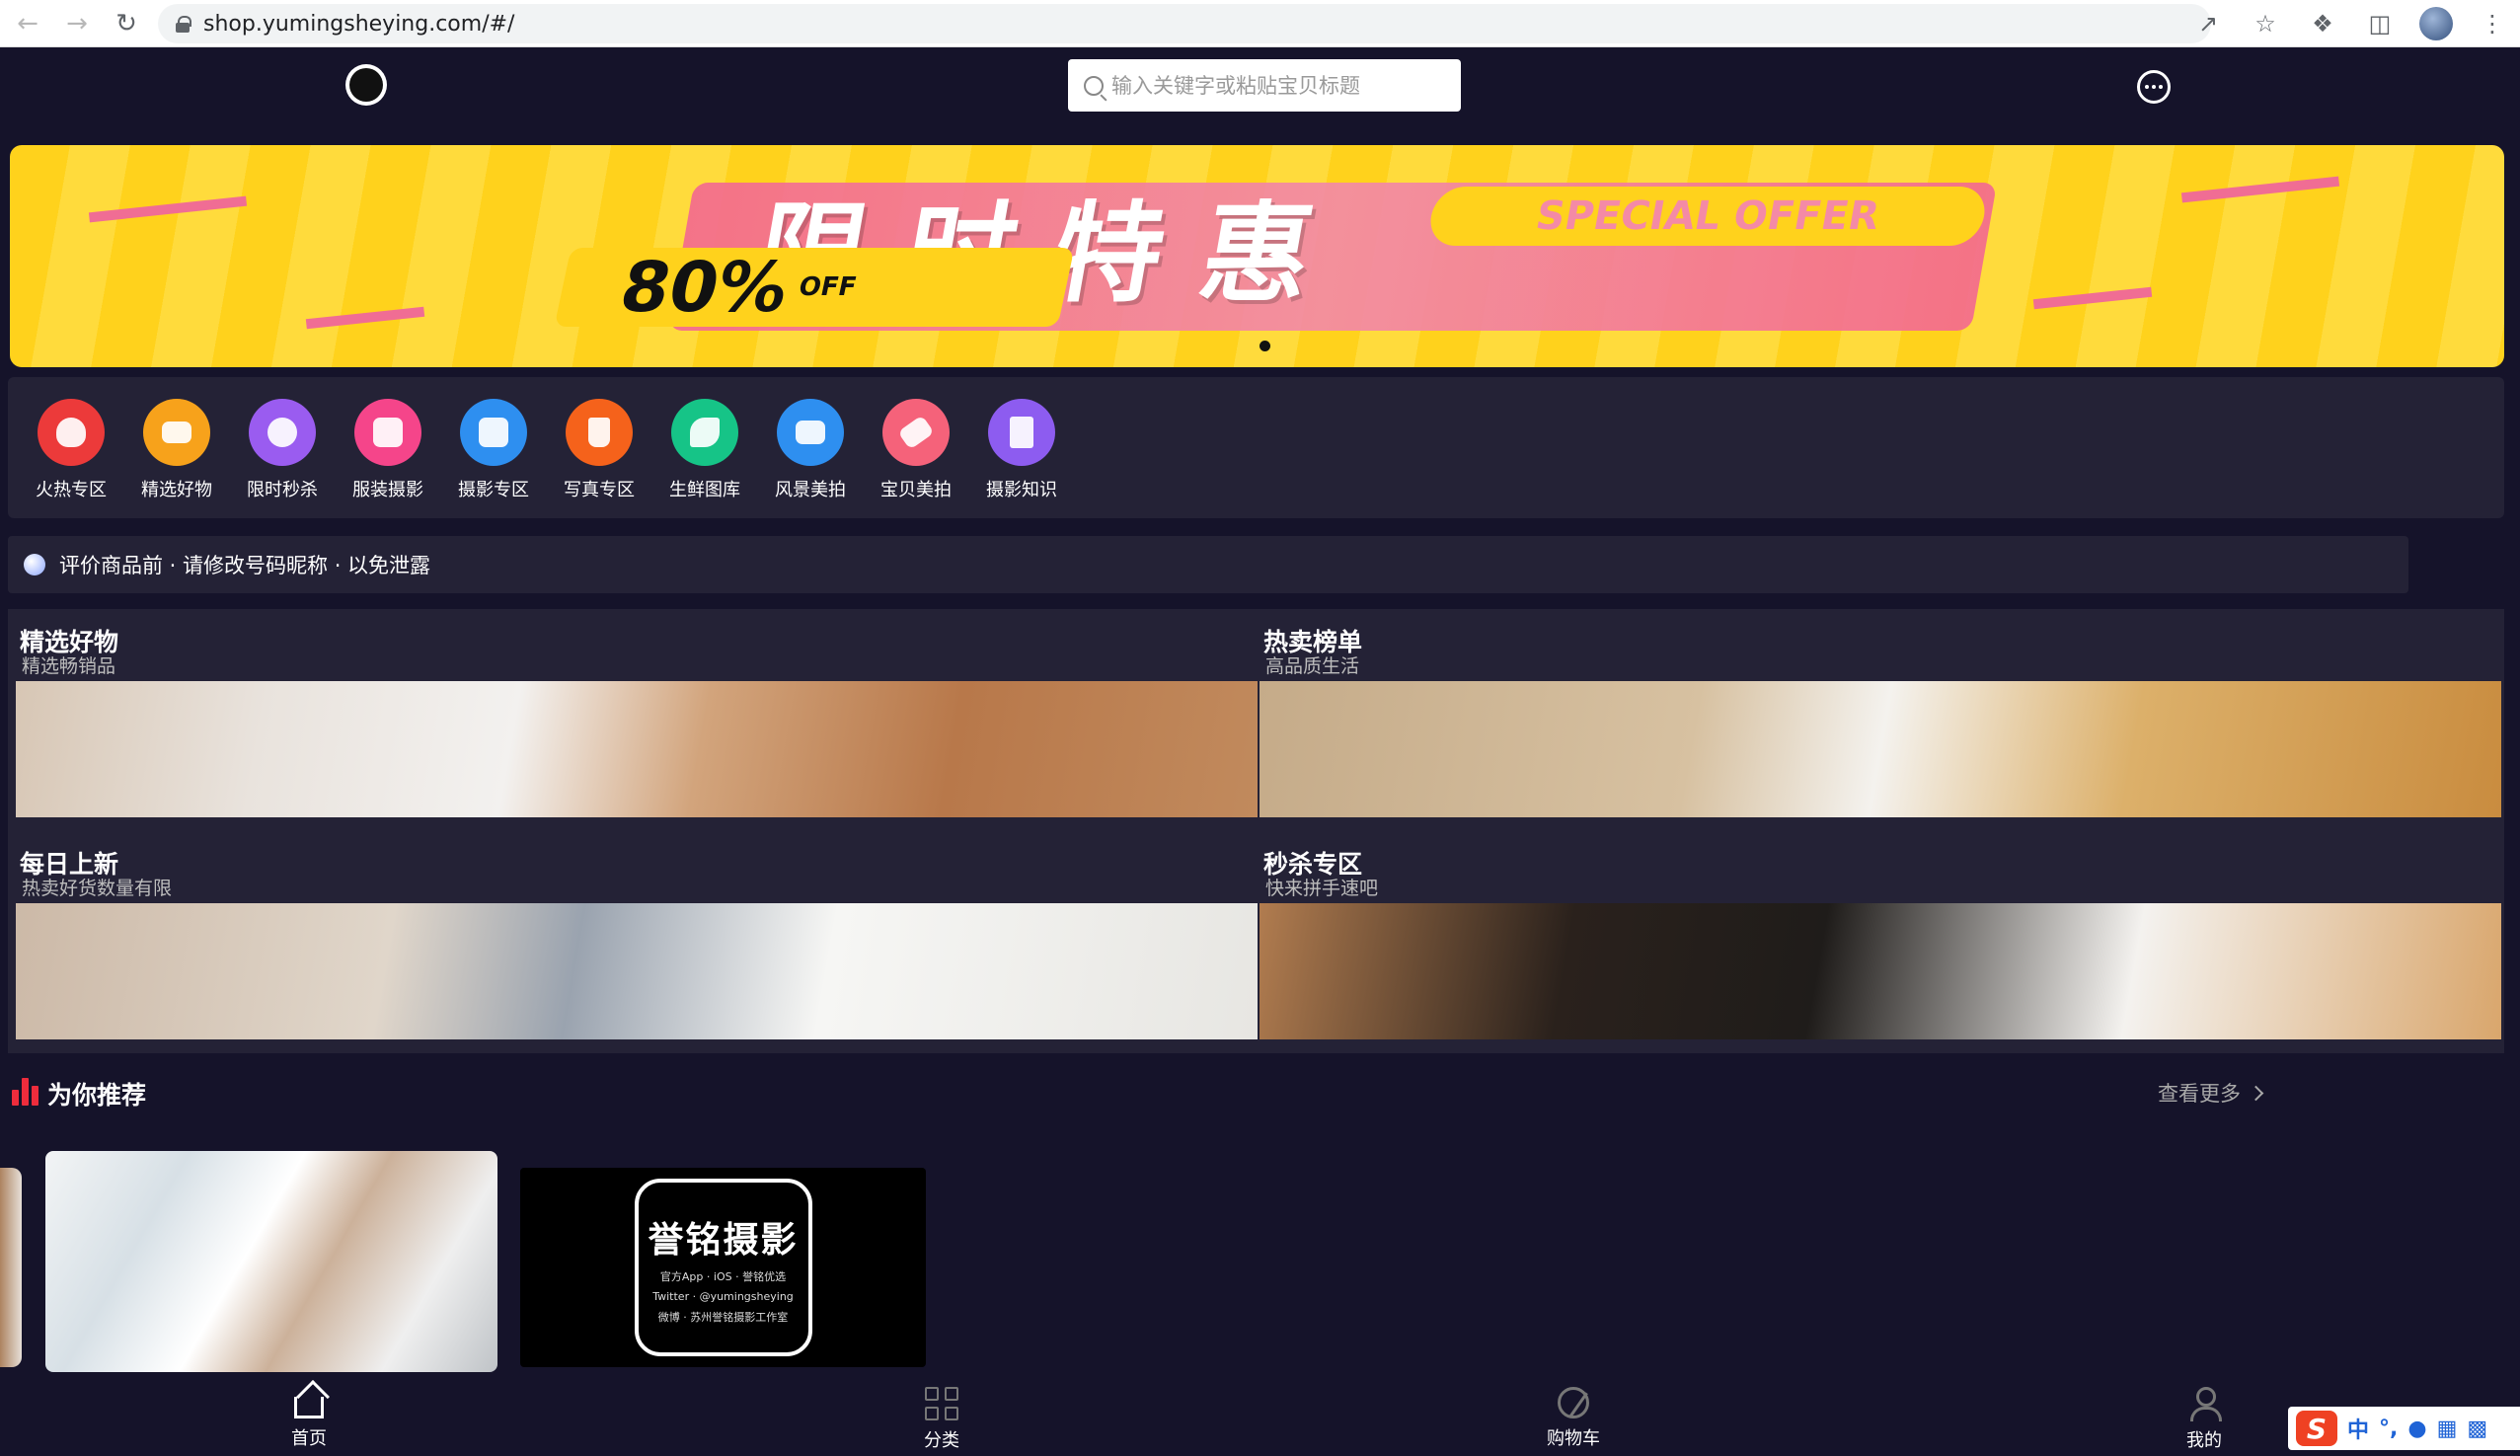  Describe the element at coordinates (941, 1403) in the screenshot. I see `grid-icon` at that location.